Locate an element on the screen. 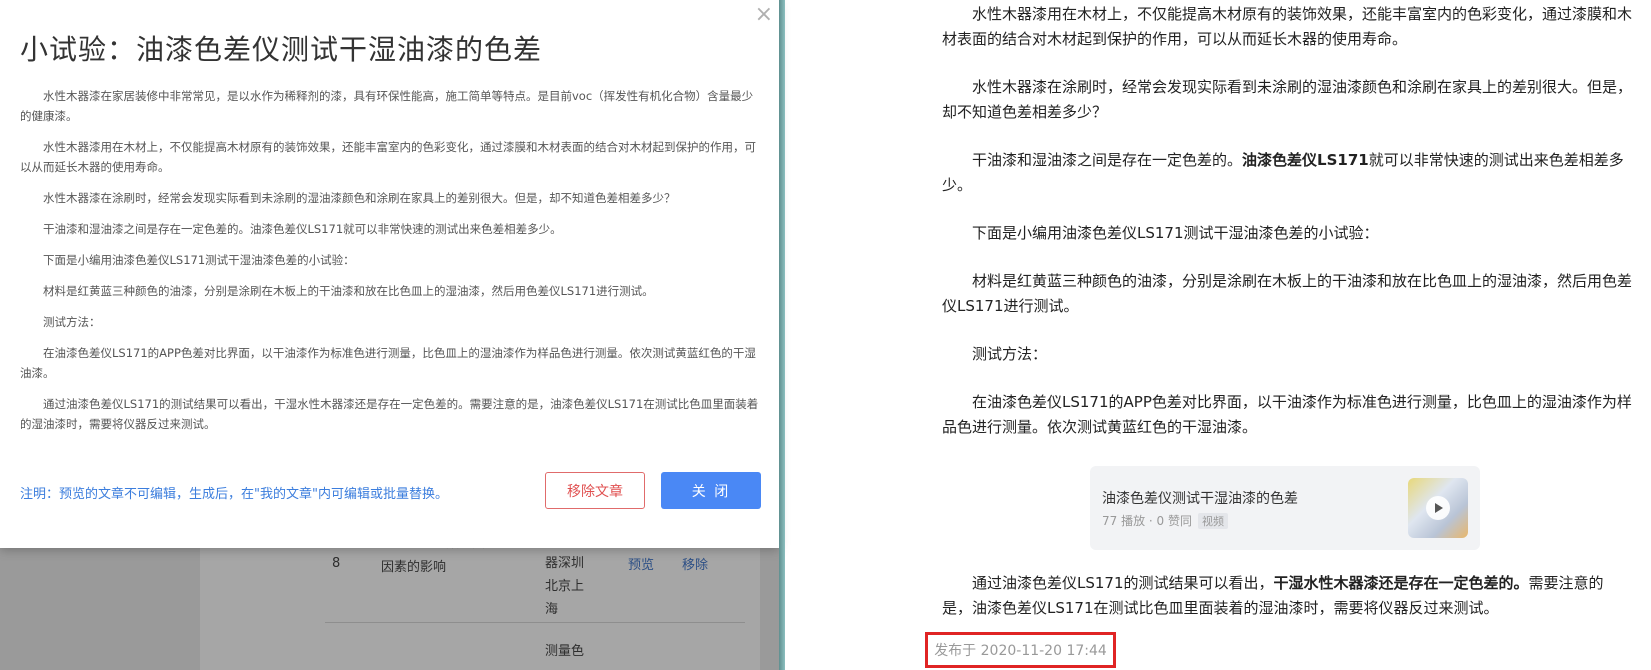  video-tag: 视频 is located at coordinates (1212, 521).